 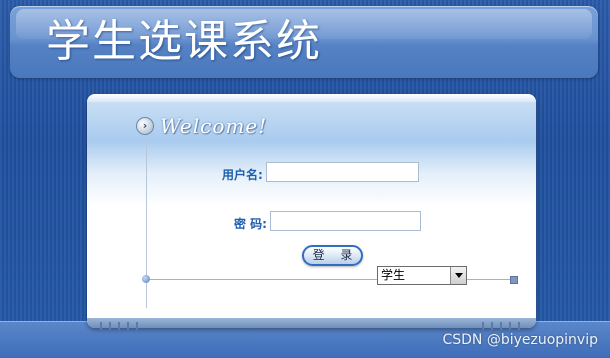 What do you see at coordinates (311, 98) in the screenshot?
I see `panel-top-bar` at bounding box center [311, 98].